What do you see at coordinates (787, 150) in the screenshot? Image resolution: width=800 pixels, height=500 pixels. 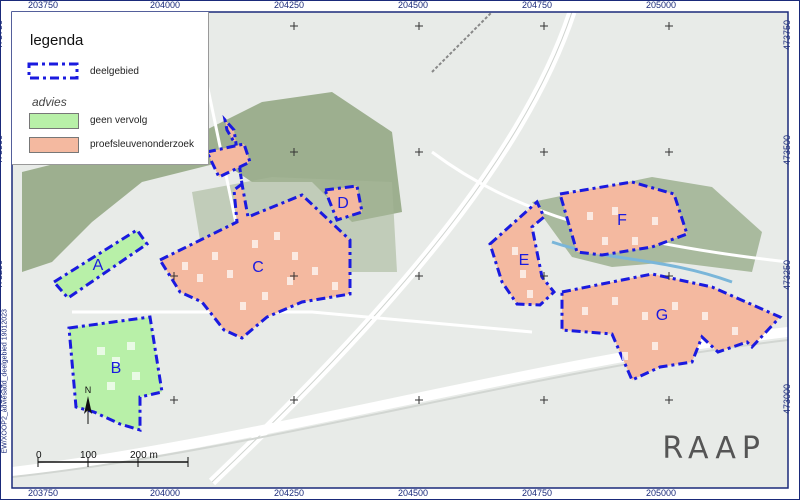 I see `coord-right-2: 473500` at bounding box center [787, 150].